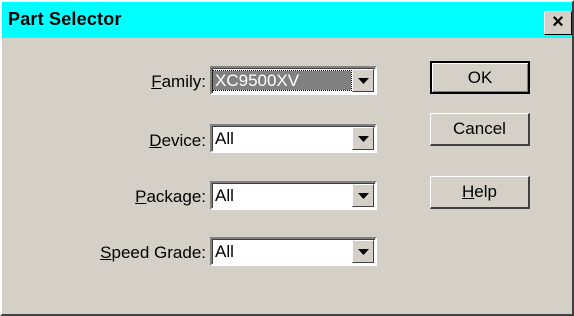  I want to click on package-value: All, so click(224, 195).